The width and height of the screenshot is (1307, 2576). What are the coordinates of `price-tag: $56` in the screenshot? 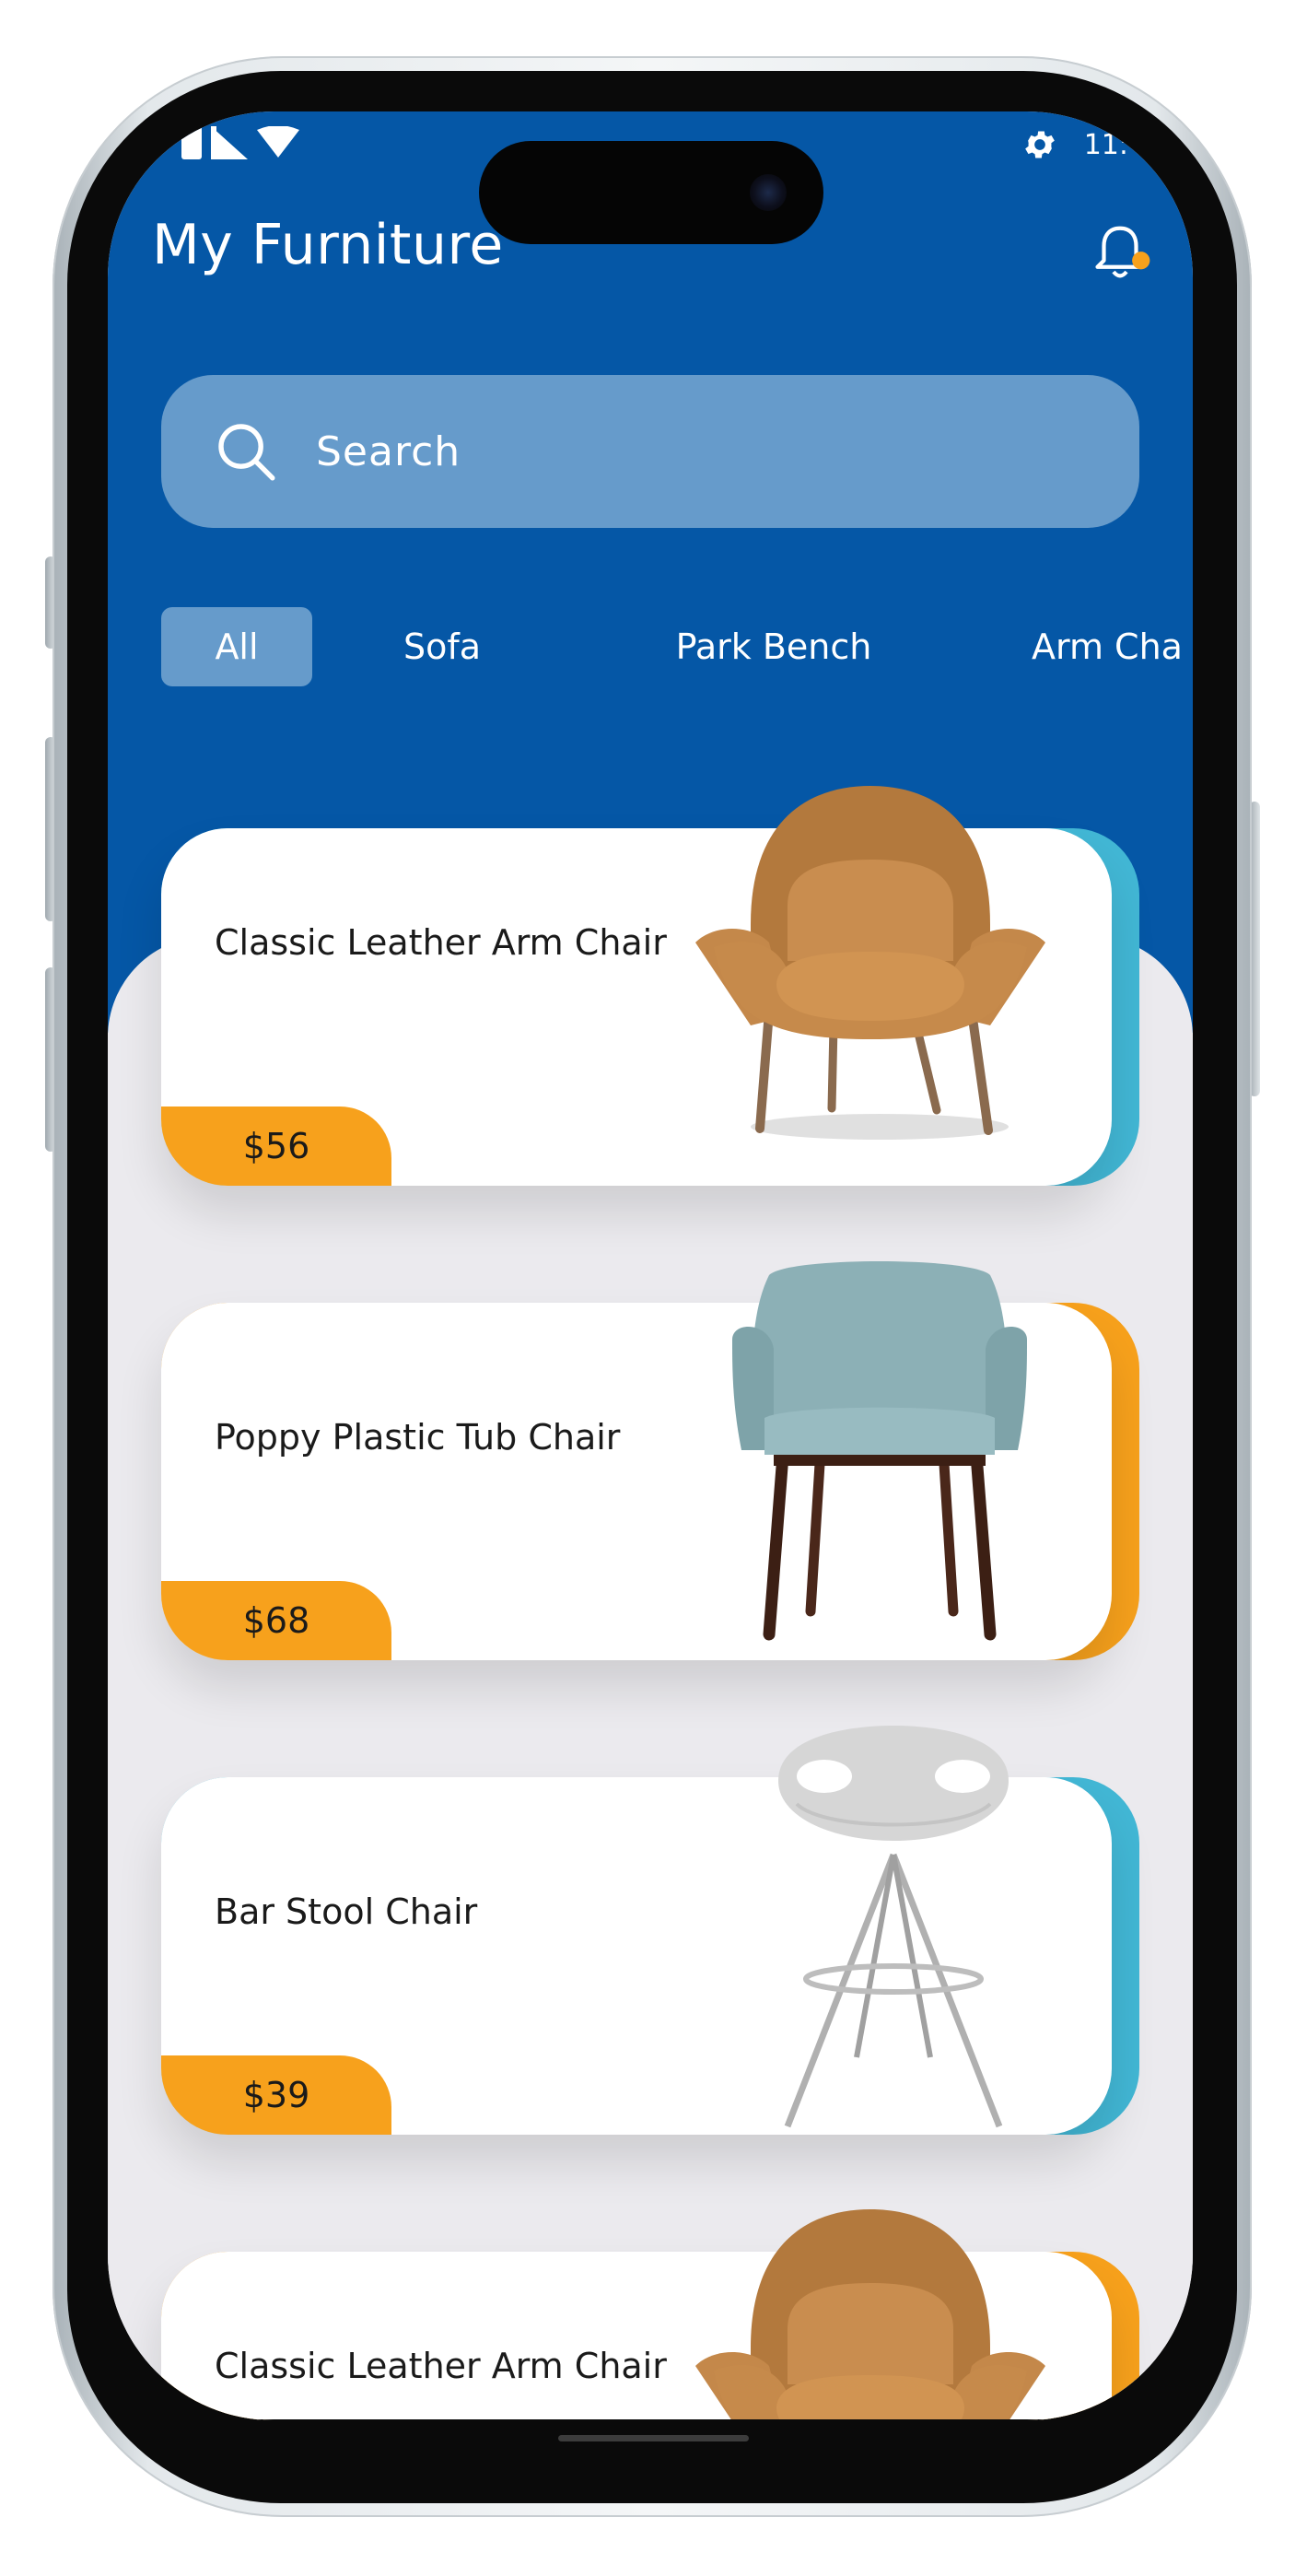 It's located at (276, 1147).